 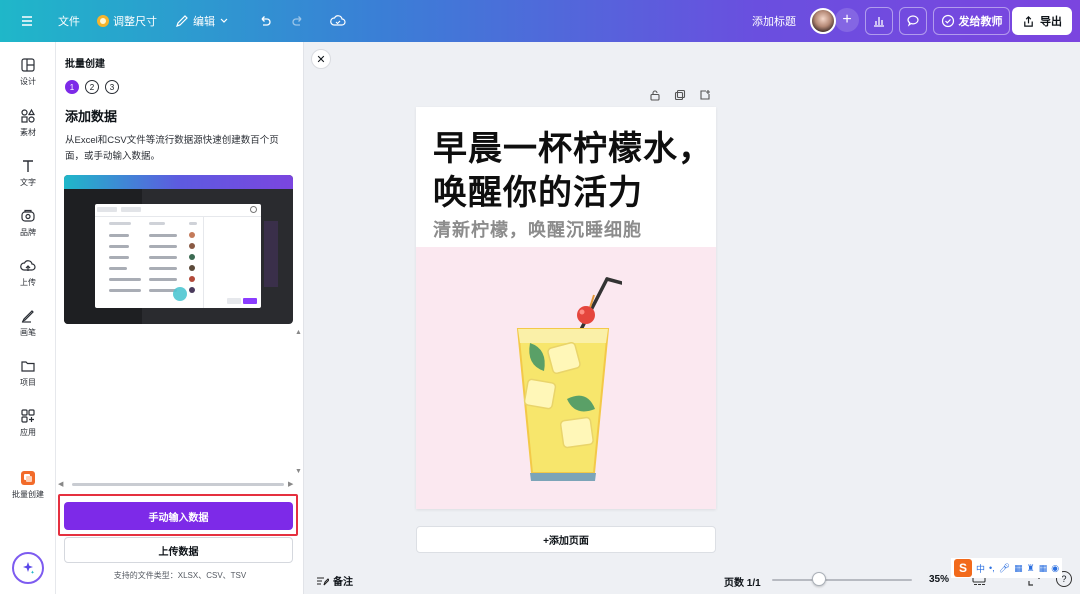 What do you see at coordinates (224, 20) in the screenshot?
I see `chevron-down-icon` at bounding box center [224, 20].